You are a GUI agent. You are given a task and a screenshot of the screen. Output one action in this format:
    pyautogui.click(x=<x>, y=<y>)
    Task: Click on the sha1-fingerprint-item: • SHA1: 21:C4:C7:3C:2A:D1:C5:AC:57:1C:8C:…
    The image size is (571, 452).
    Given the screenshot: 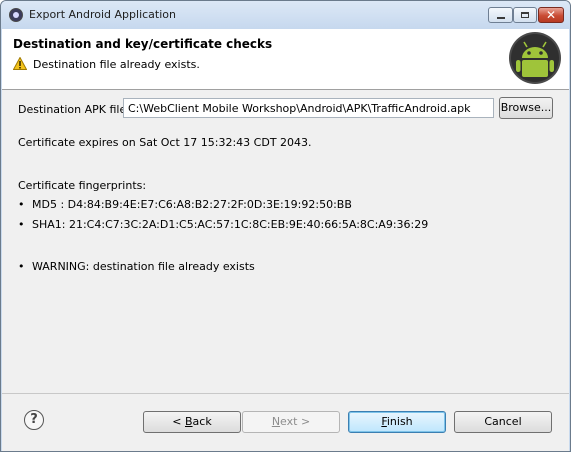 What is the action you would take?
    pyautogui.click(x=223, y=224)
    